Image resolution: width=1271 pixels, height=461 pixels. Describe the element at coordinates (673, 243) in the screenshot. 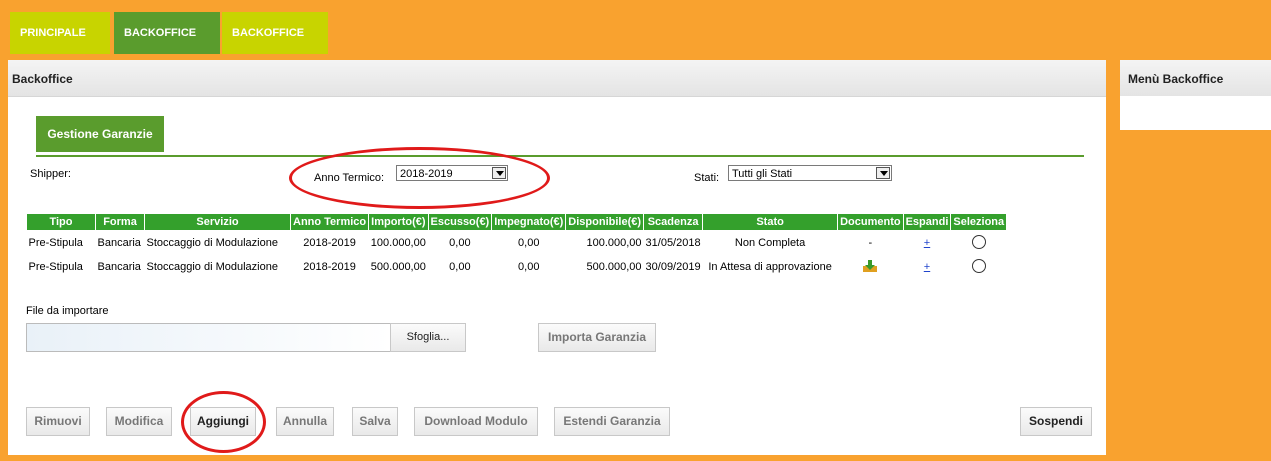

I see `cell-scadenza: 31/05/2018` at that location.